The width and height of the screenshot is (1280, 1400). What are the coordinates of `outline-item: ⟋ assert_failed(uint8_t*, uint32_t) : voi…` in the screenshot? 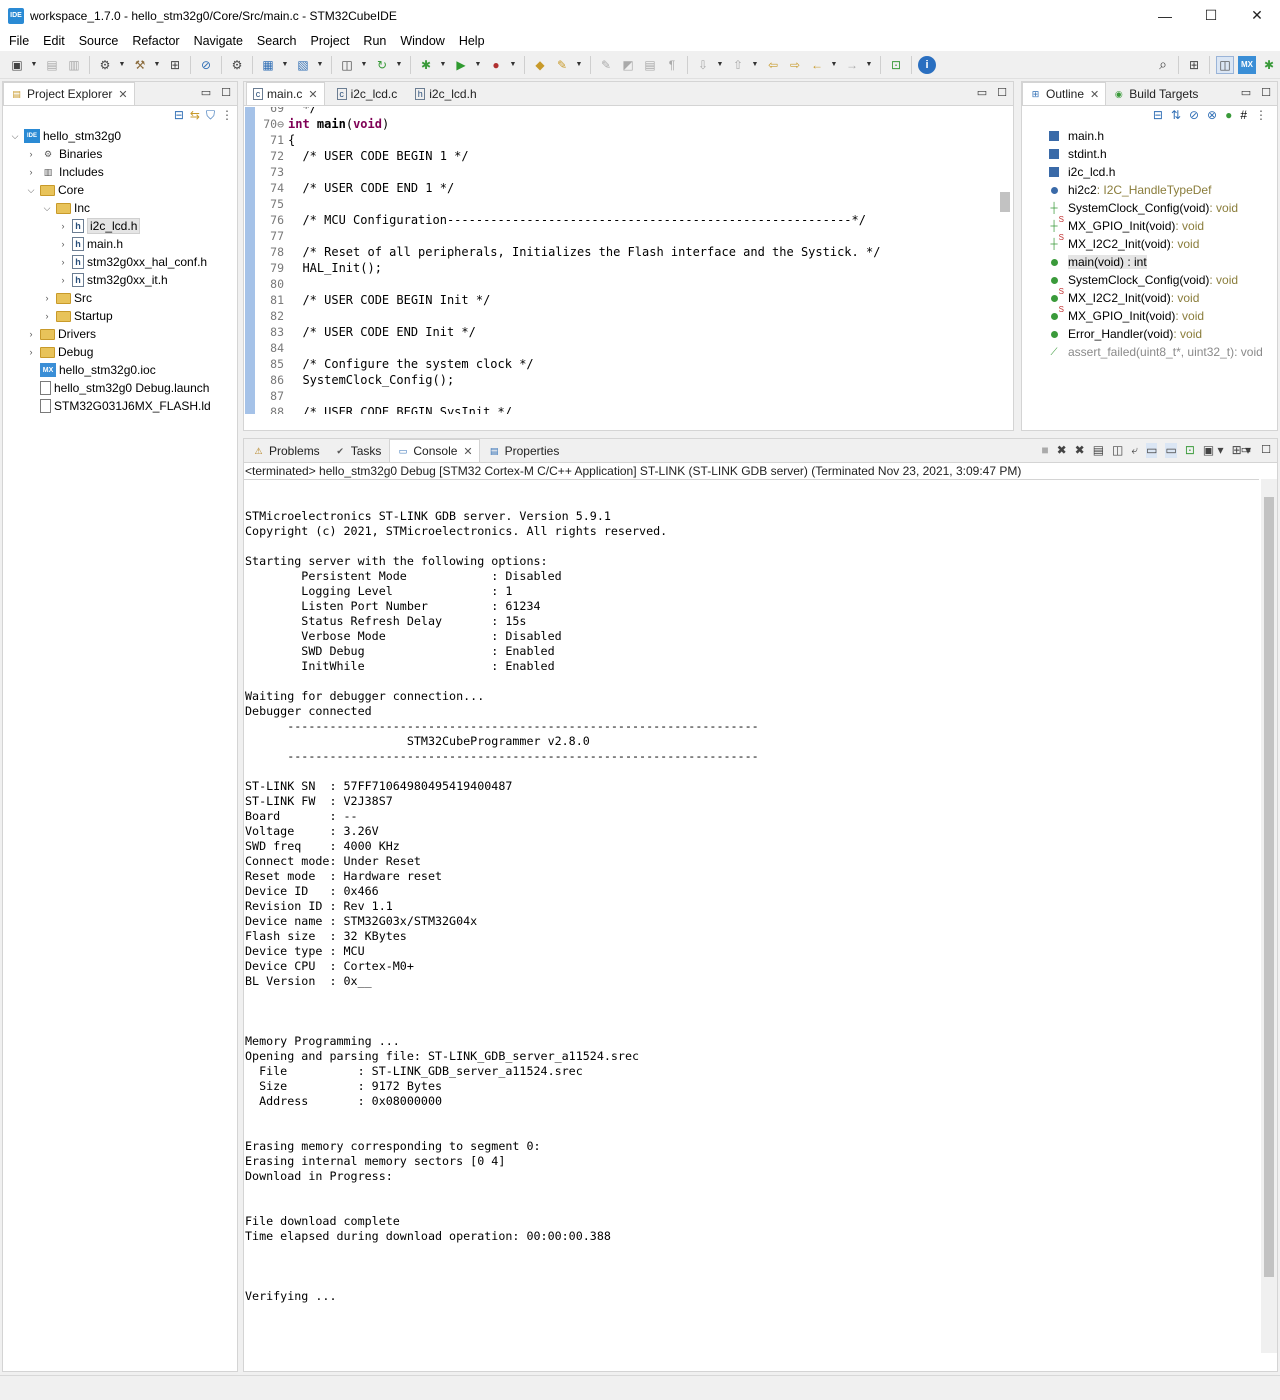 It's located at (1149, 352).